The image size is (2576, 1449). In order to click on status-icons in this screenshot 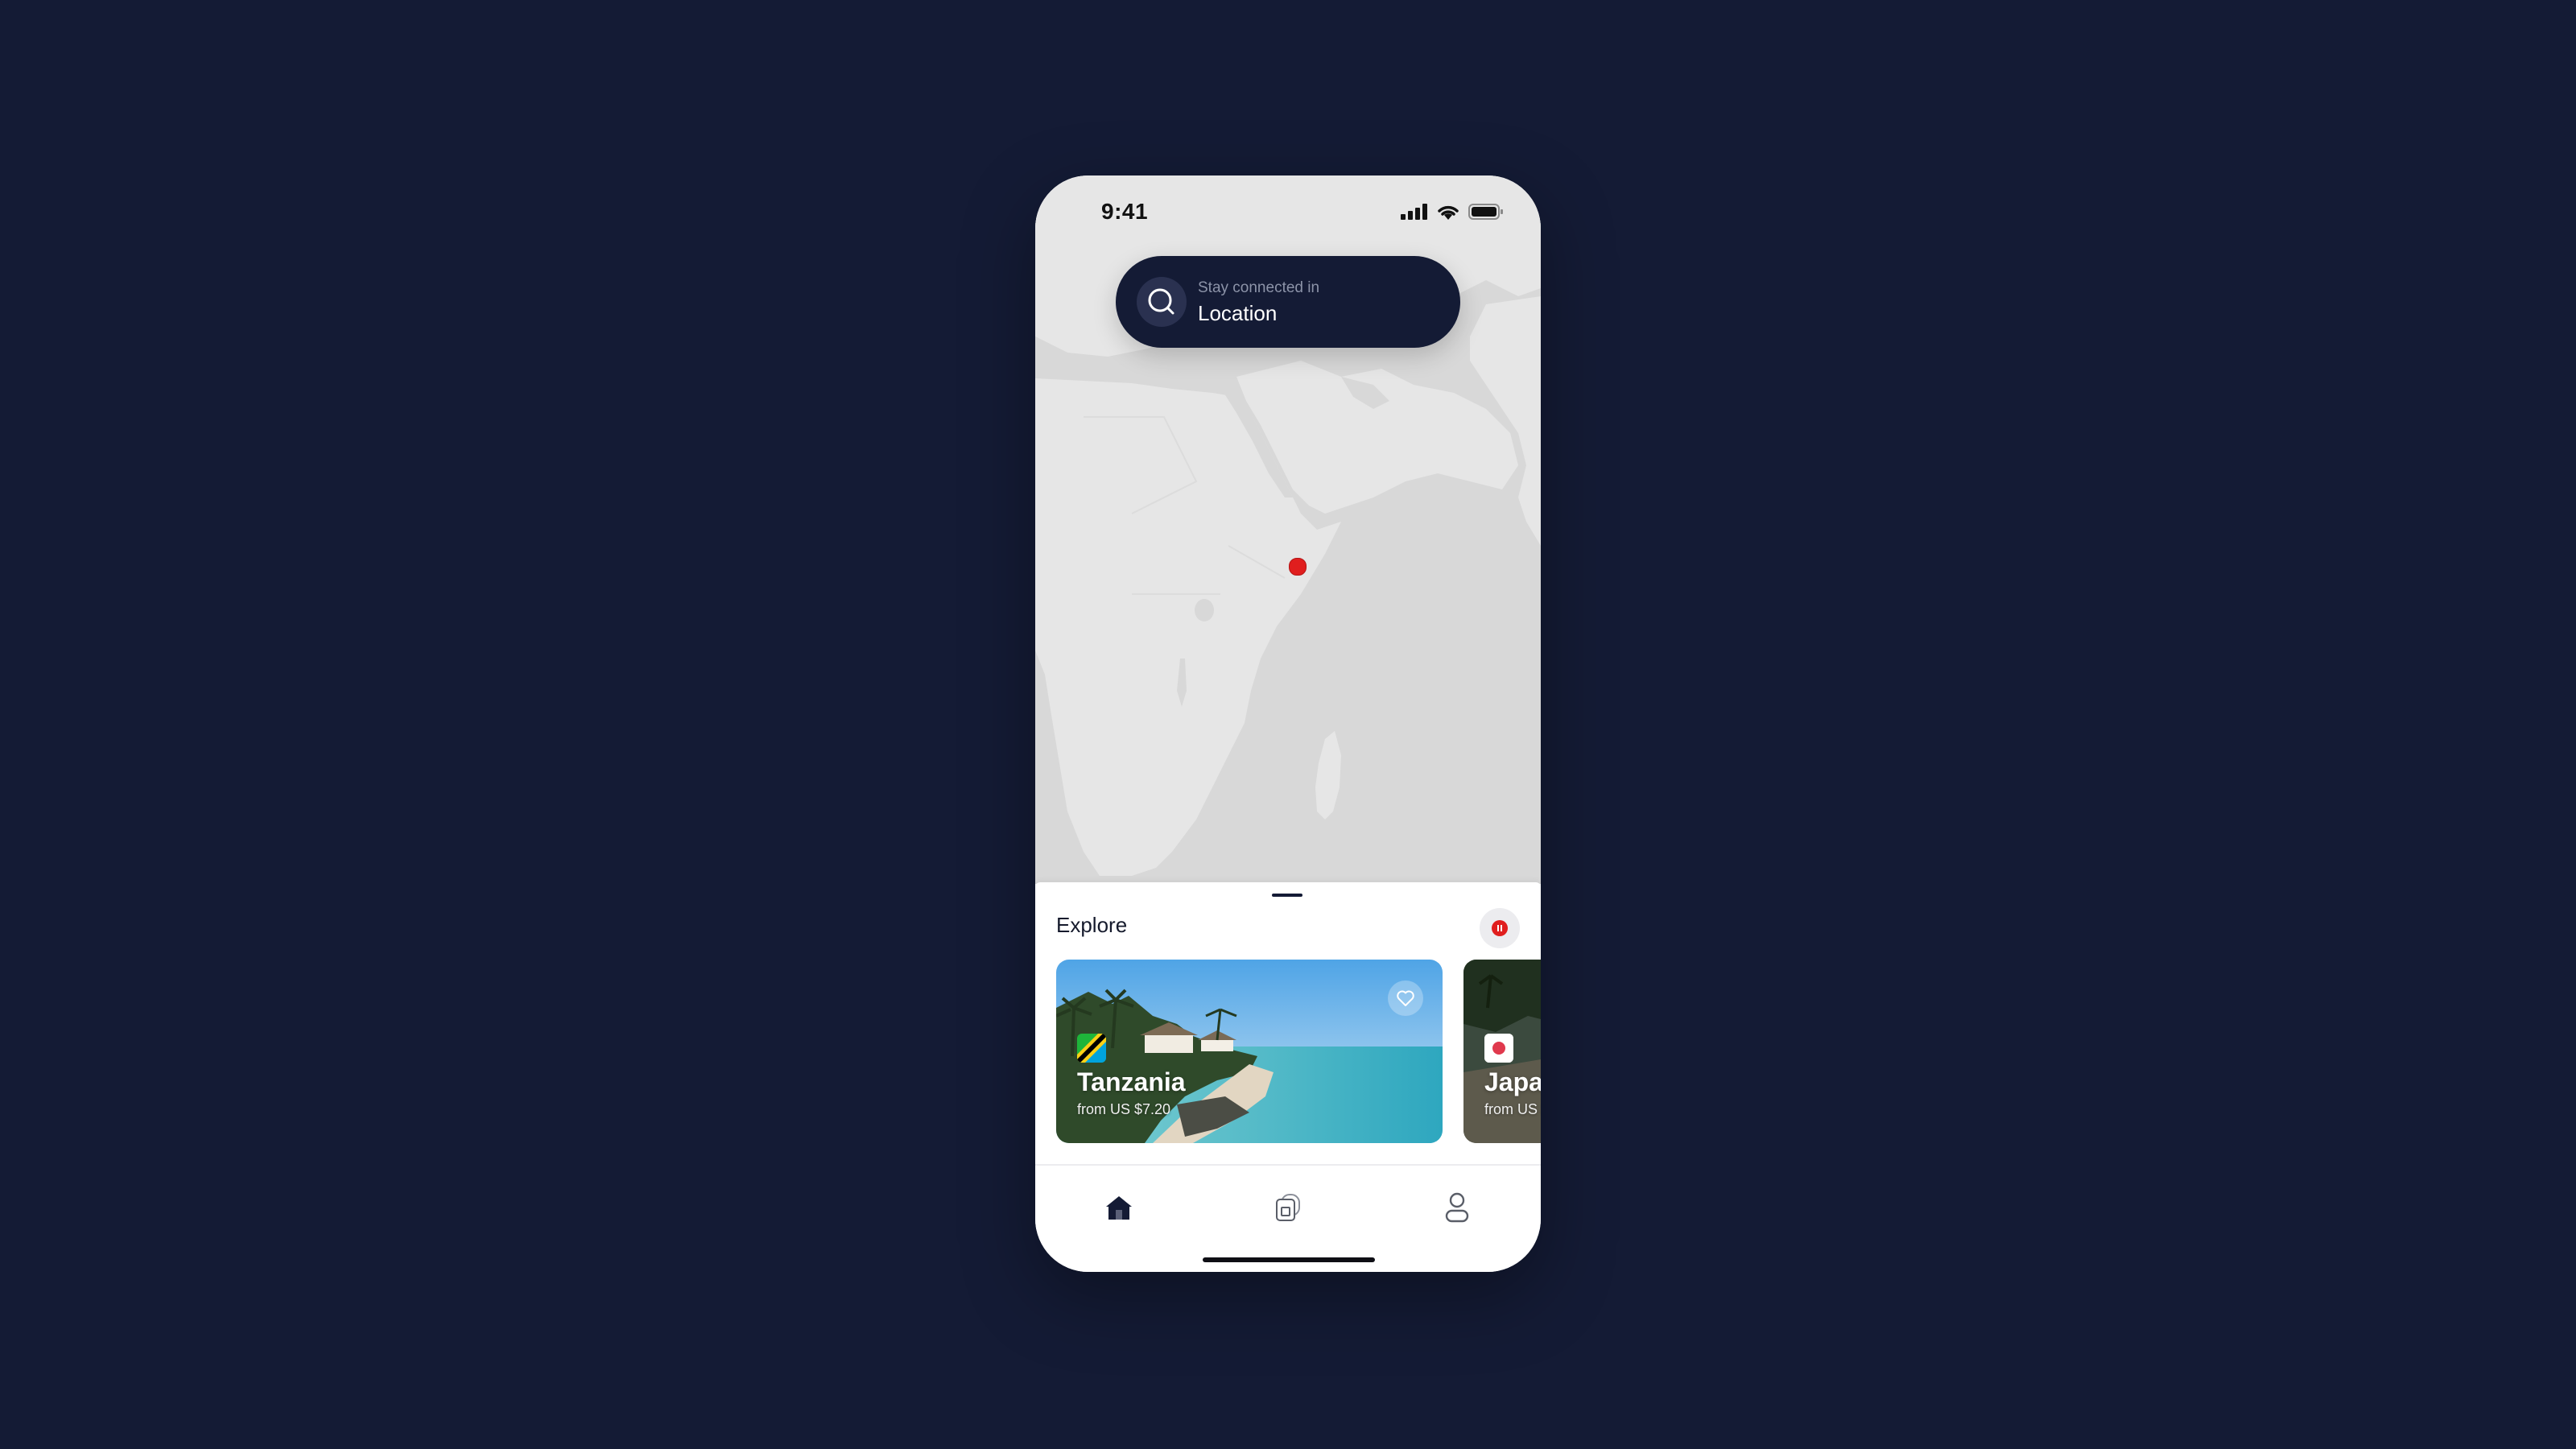, I will do `click(1452, 212)`.